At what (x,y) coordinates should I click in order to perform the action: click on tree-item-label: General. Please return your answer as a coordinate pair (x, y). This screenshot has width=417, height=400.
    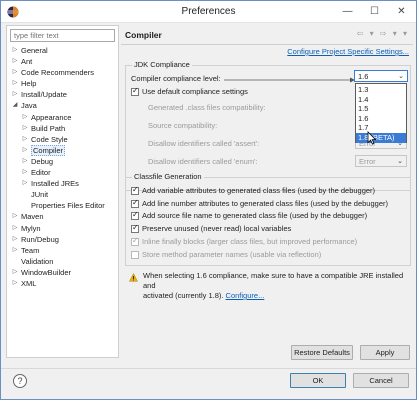
    Looking at the image, I should click on (34, 50).